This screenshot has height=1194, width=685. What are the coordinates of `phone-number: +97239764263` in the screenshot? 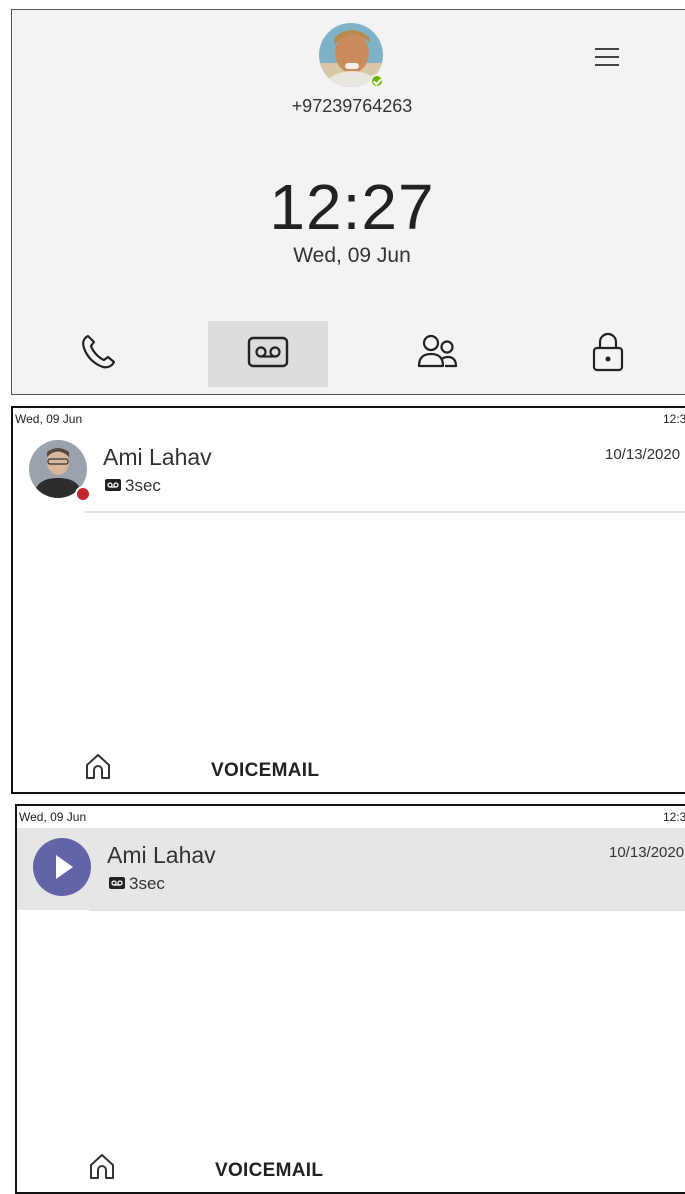 It's located at (352, 106).